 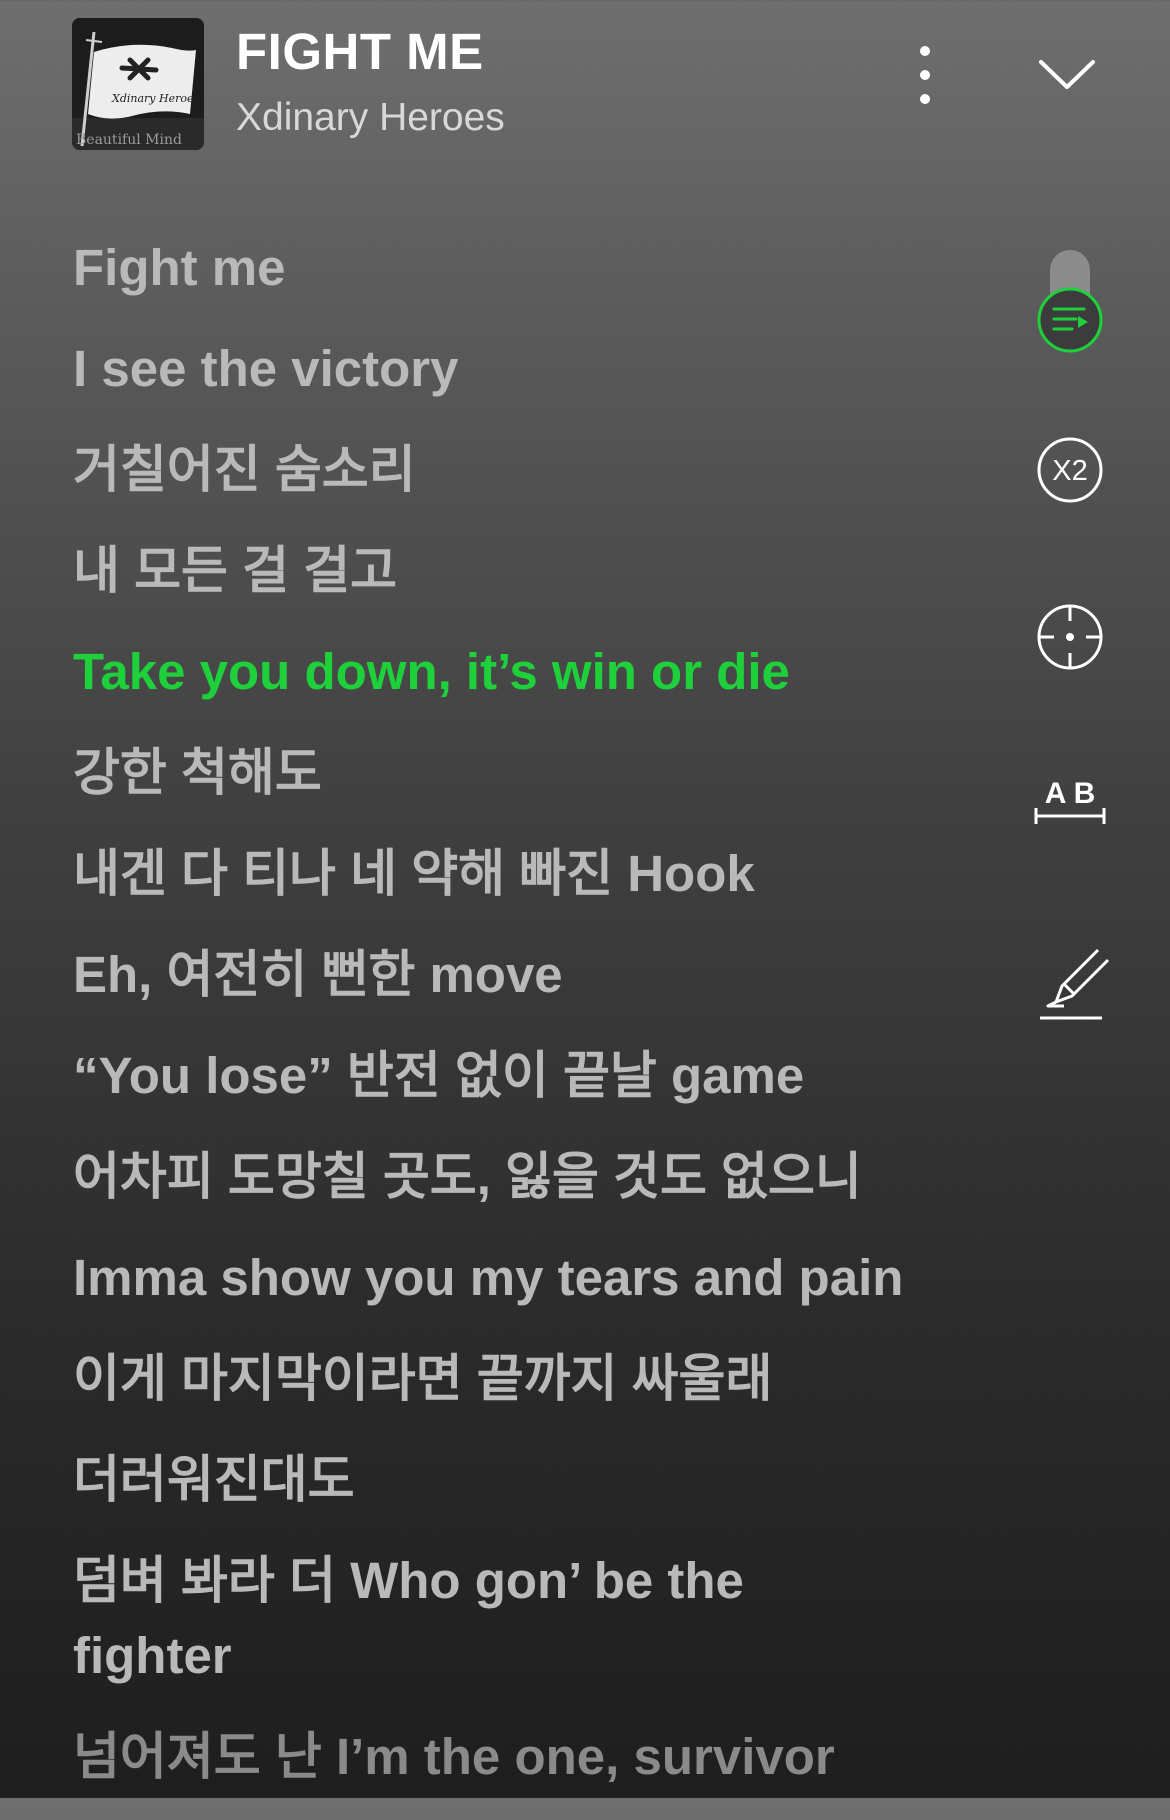 What do you see at coordinates (423, 1618) in the screenshot?
I see `lyric-line: 덤벼 봐라 더 Who gon’ be the fighter` at bounding box center [423, 1618].